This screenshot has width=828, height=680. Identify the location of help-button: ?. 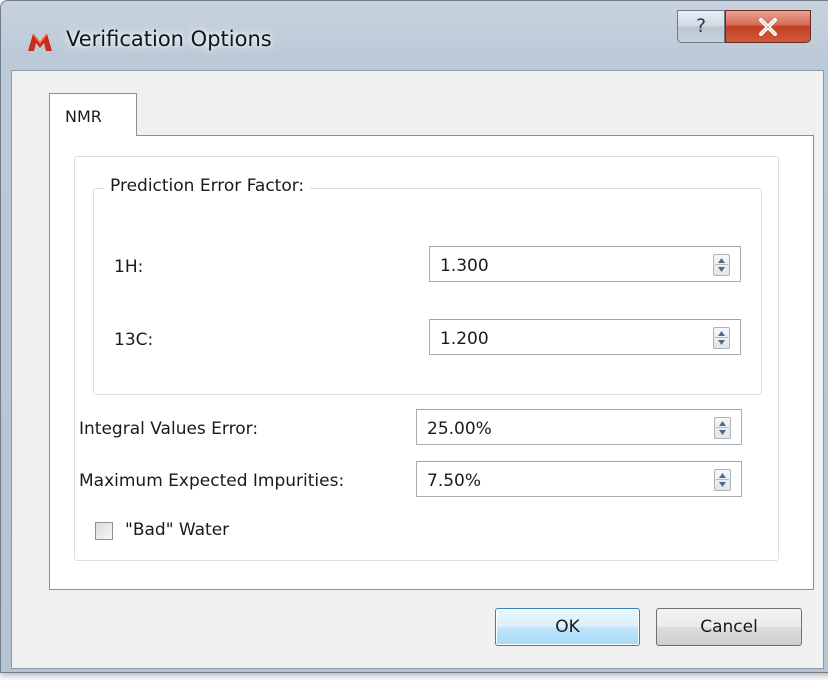
(701, 26).